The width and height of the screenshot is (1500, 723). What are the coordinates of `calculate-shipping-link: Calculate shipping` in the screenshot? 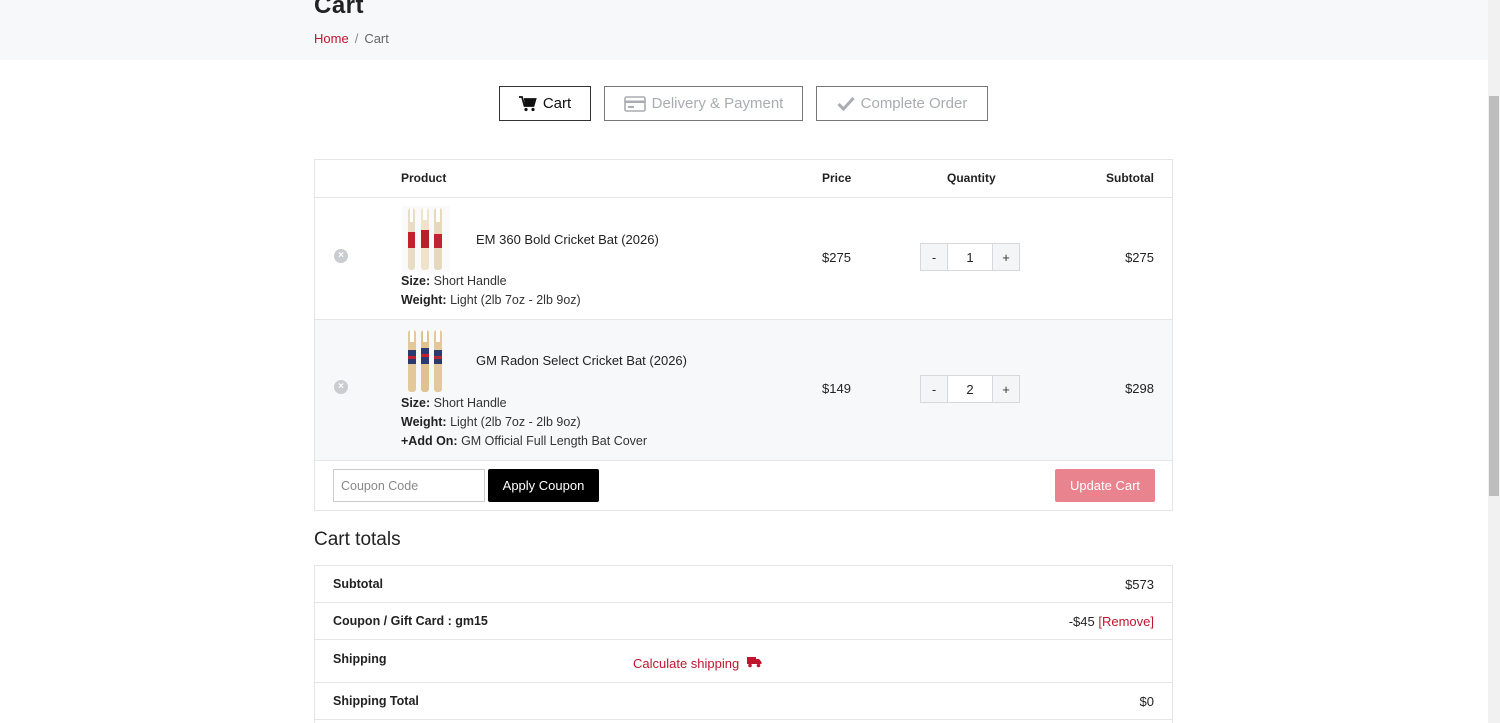 It's located at (697, 663).